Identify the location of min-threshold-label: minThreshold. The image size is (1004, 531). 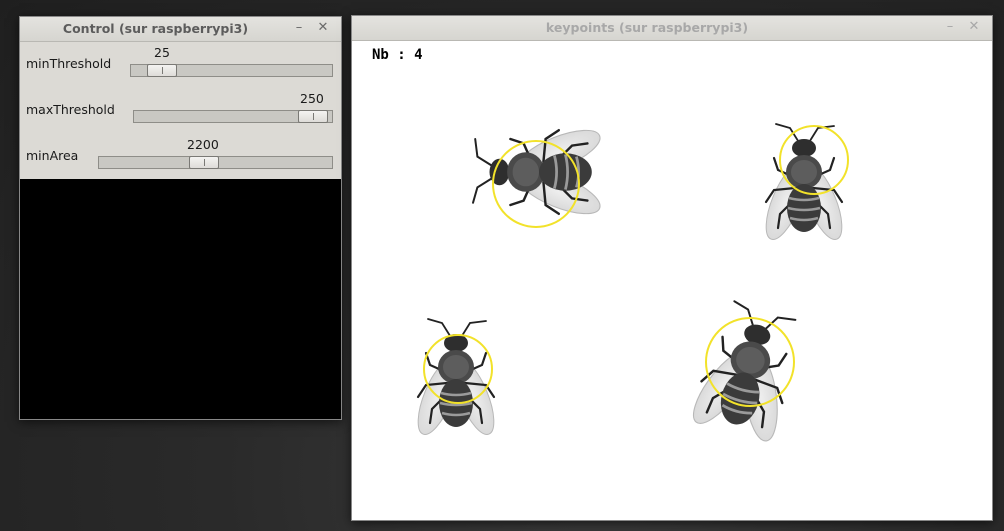
(69, 63).